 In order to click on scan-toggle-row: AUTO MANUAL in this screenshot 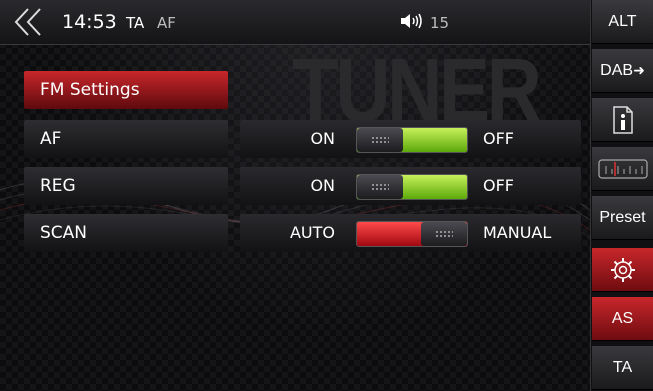, I will do `click(410, 233)`.